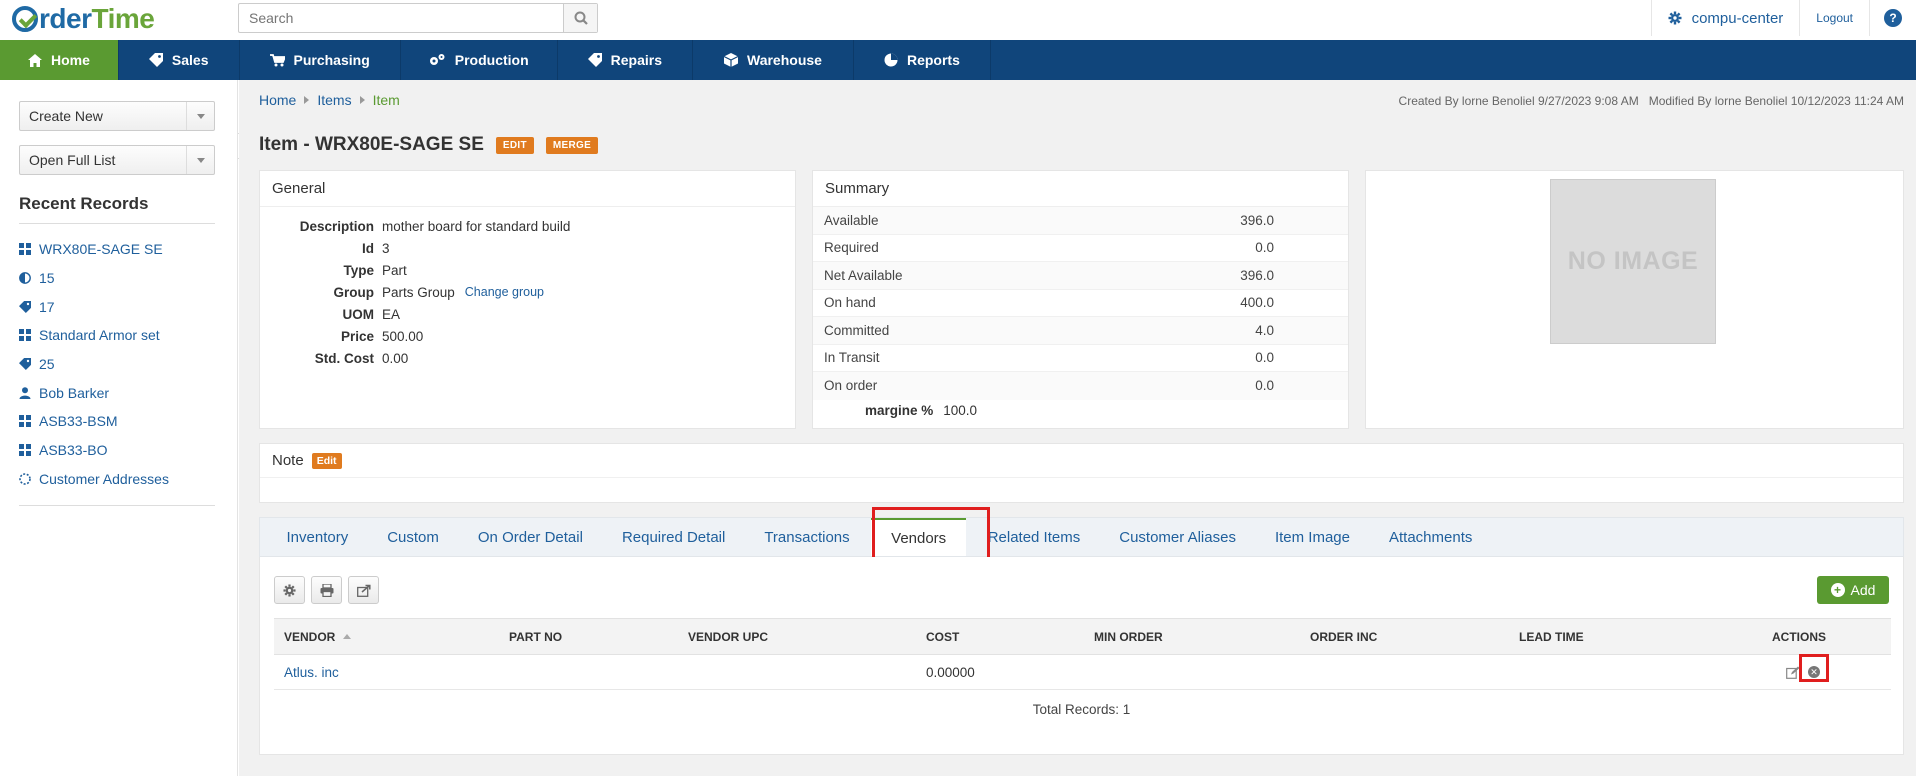 The image size is (1916, 776). I want to click on column-header-part-no: PART NO, so click(535, 636).